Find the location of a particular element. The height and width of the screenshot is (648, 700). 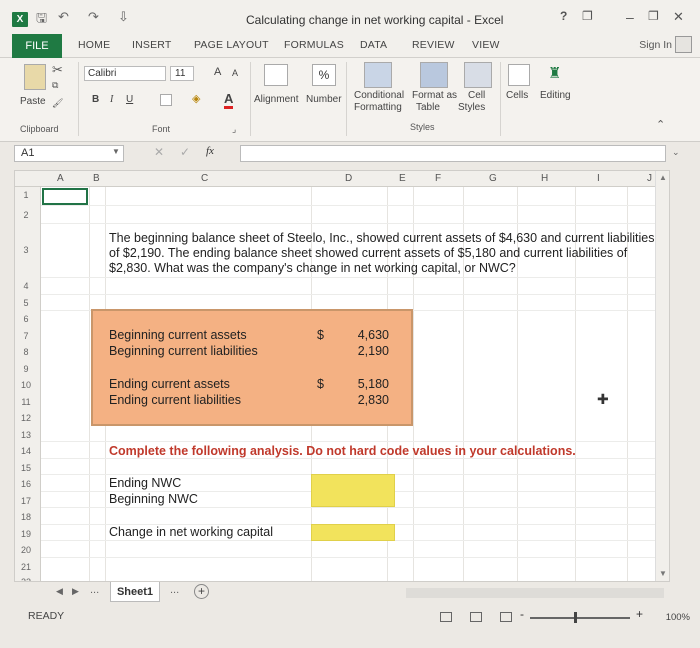

tab-formulas: FORMULAS is located at coordinates (314, 45).